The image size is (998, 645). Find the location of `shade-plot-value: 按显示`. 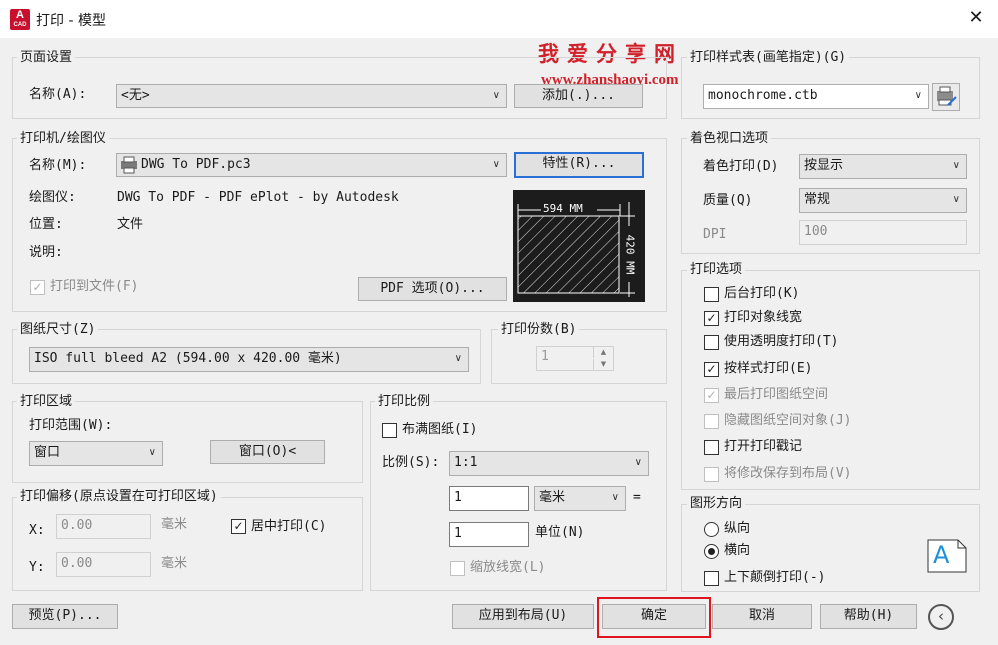

shade-plot-value: 按显示 is located at coordinates (824, 165).